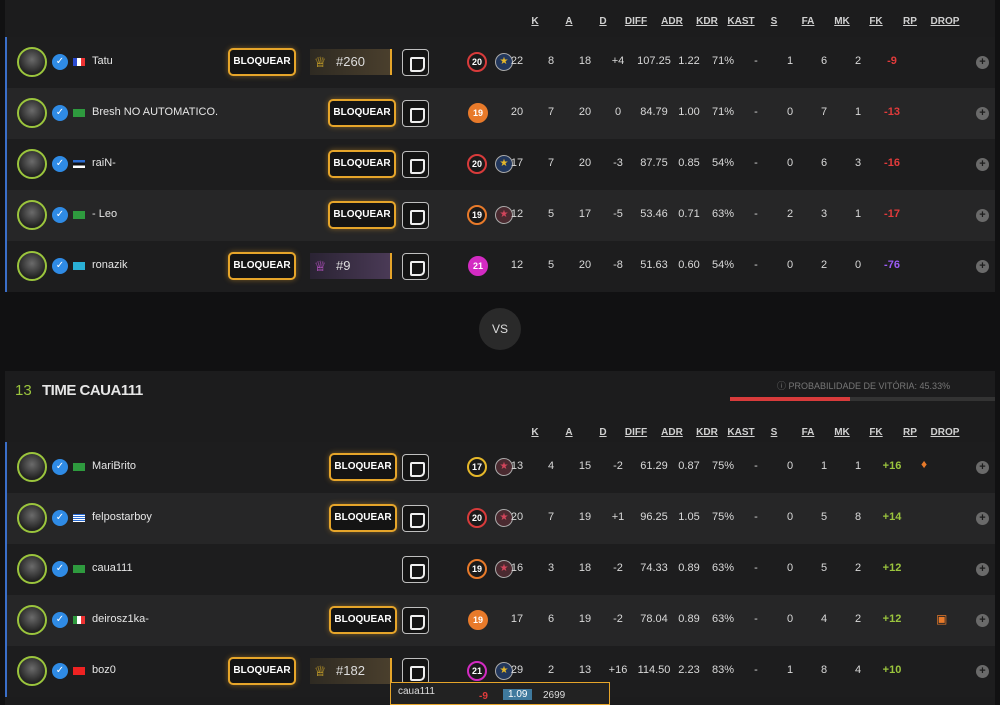 The image size is (1000, 705). I want to click on player-name: felpostarboy, so click(122, 517).